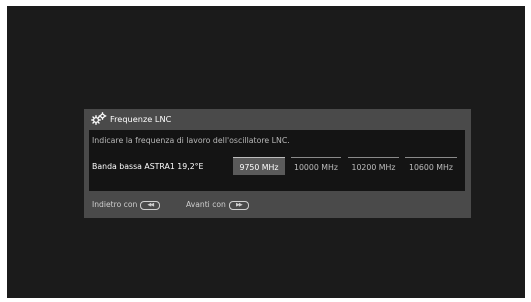 The width and height of the screenshot is (531, 302). I want to click on fast-forward-button-icon: ▶▶, so click(238, 205).